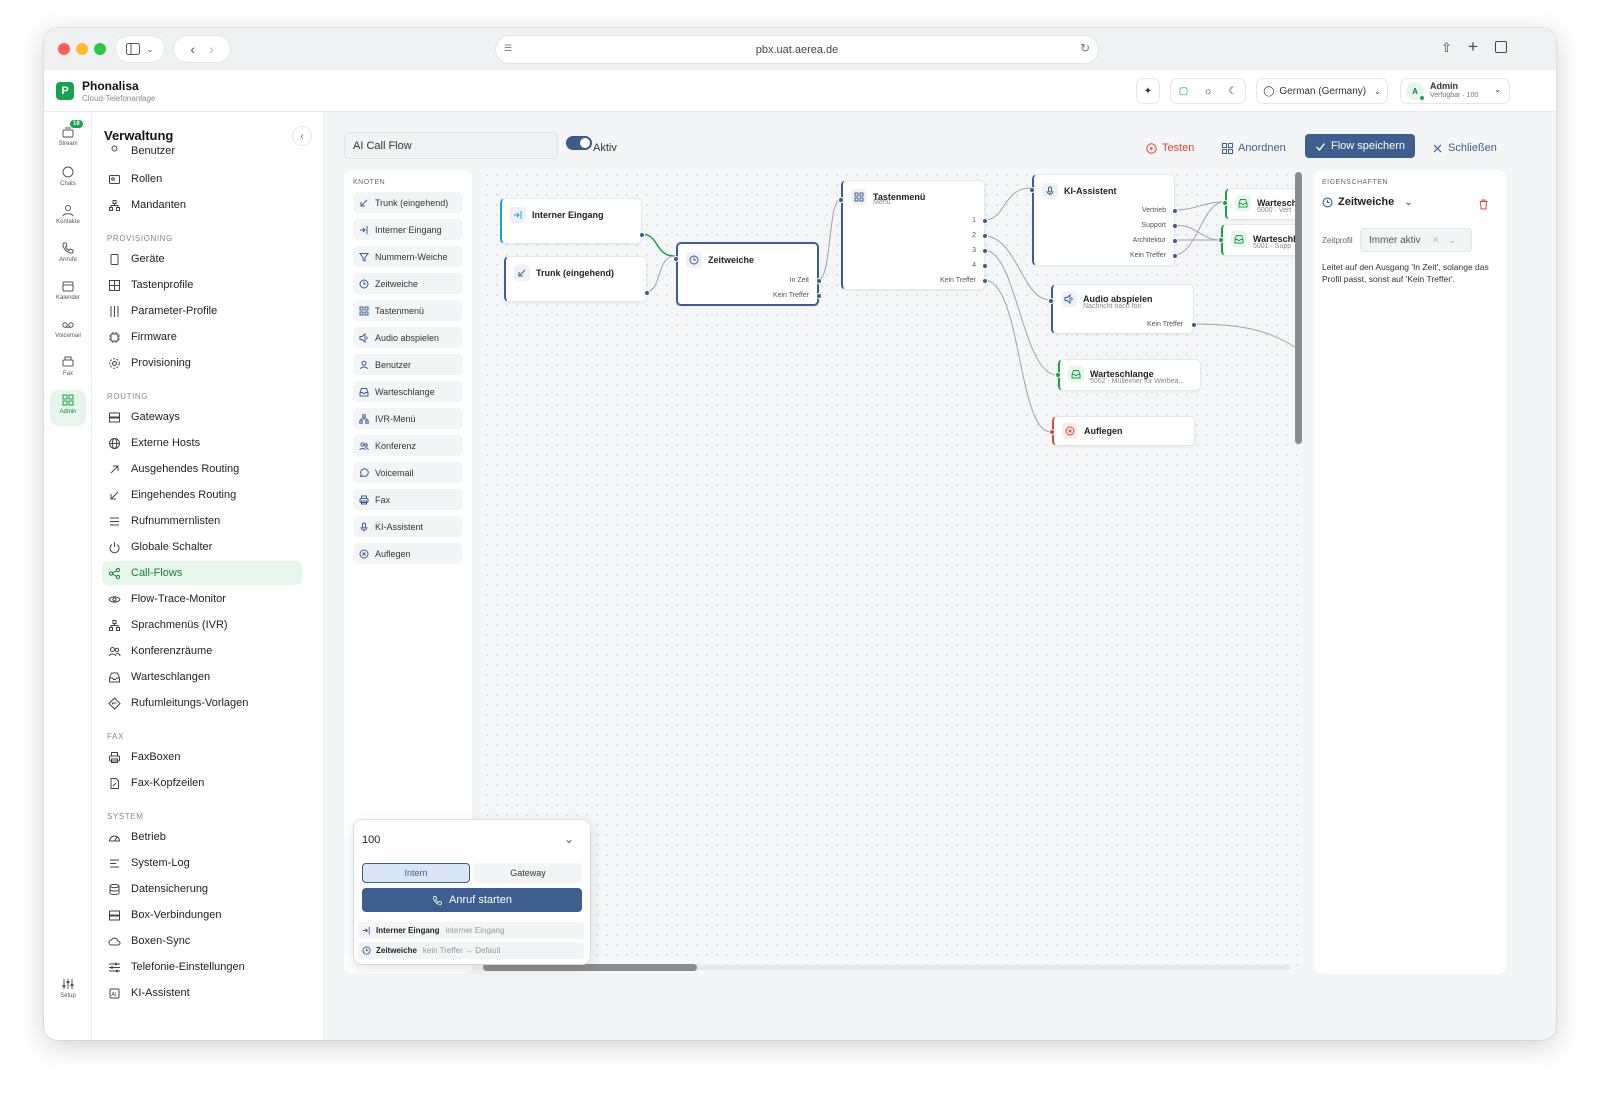 The image size is (1600, 1093). Describe the element at coordinates (408, 310) in the screenshot. I see `palette-item-key-menu: Tastenmenü` at that location.